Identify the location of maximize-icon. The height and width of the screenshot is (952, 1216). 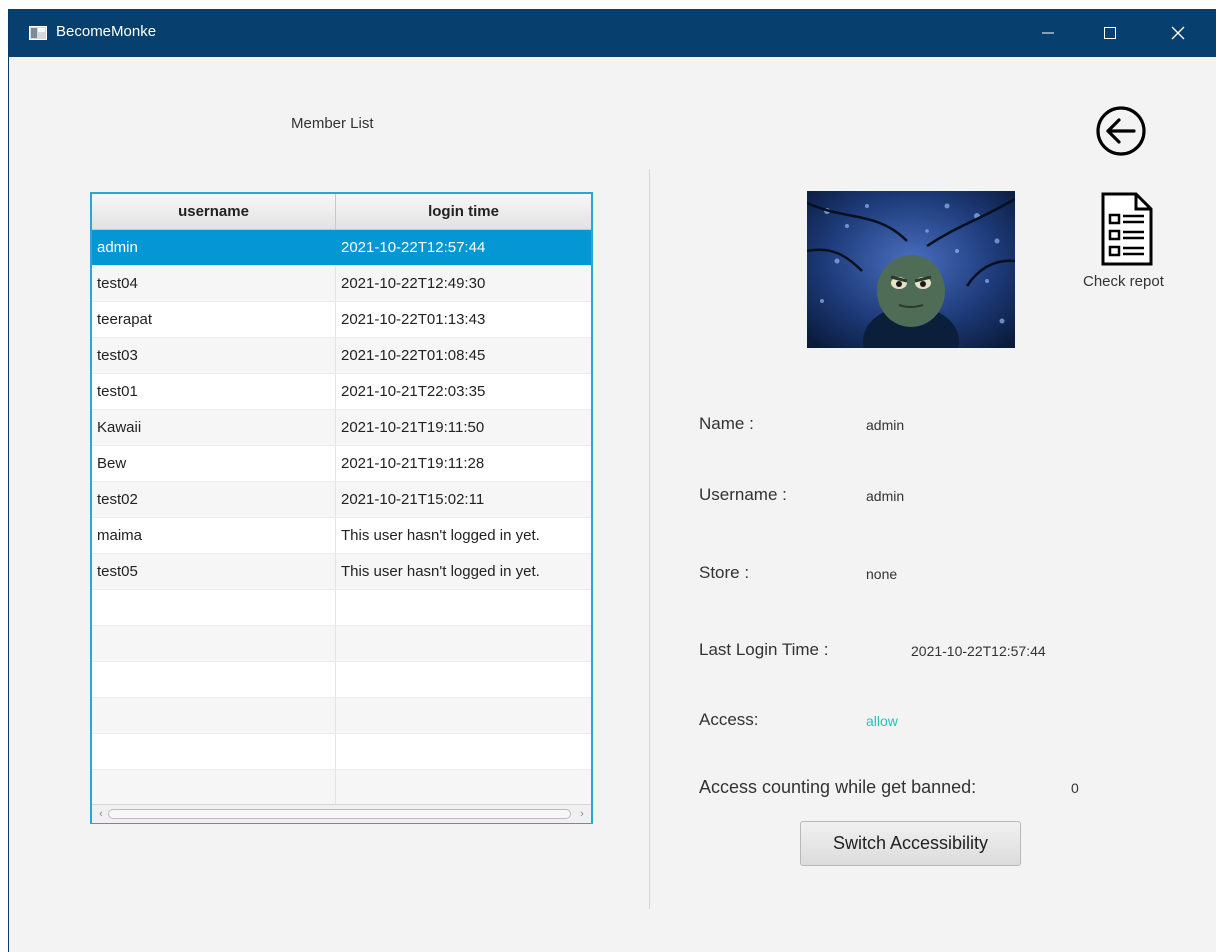
(1110, 33).